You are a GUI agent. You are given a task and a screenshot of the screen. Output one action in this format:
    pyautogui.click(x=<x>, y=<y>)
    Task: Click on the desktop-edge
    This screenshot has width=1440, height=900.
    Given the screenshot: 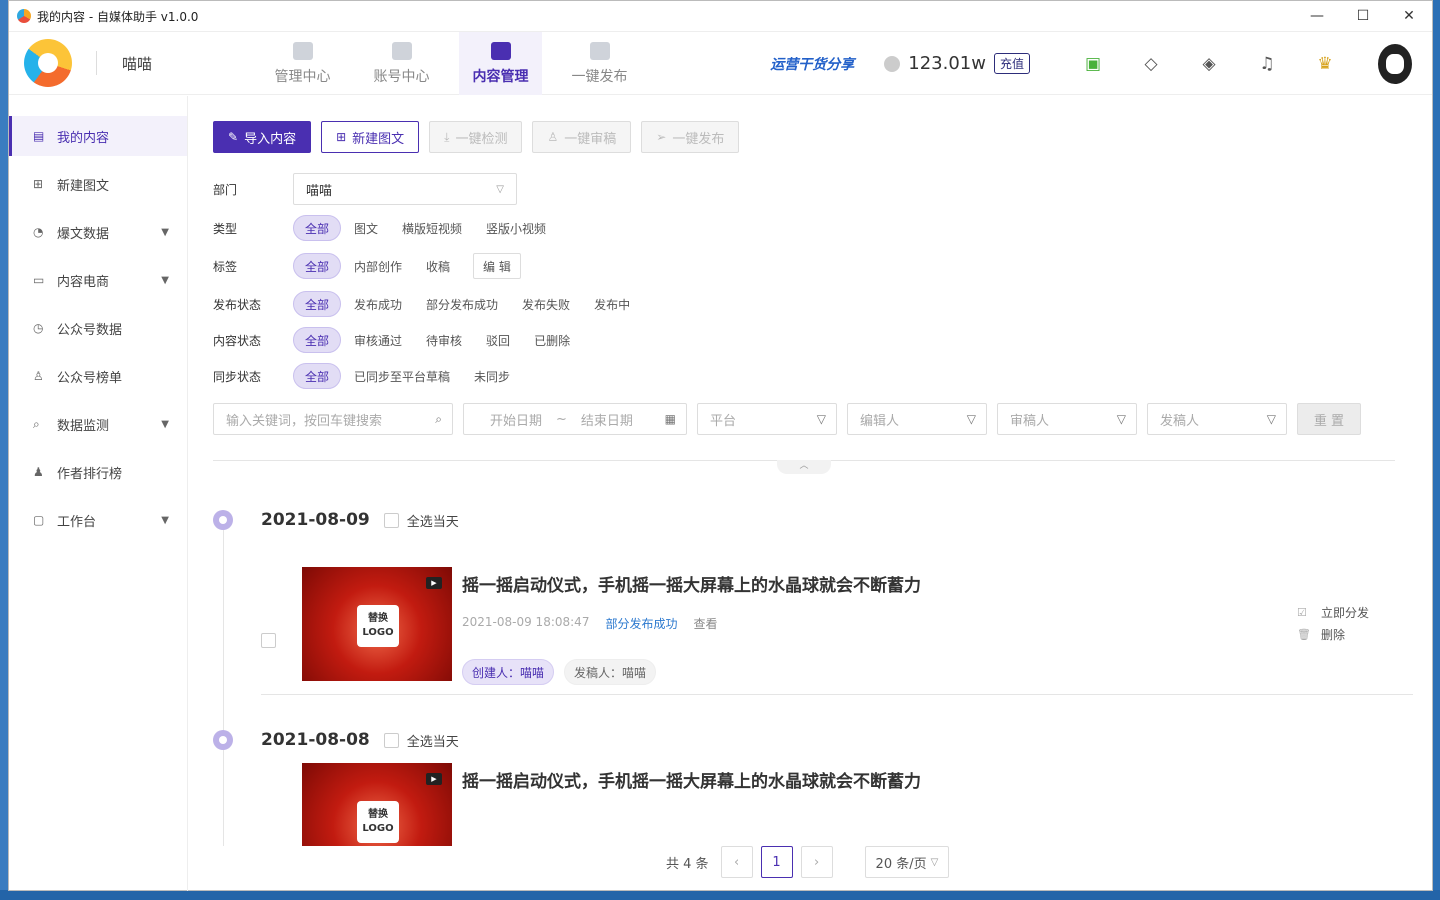 What is the action you would take?
    pyautogui.click(x=4, y=450)
    